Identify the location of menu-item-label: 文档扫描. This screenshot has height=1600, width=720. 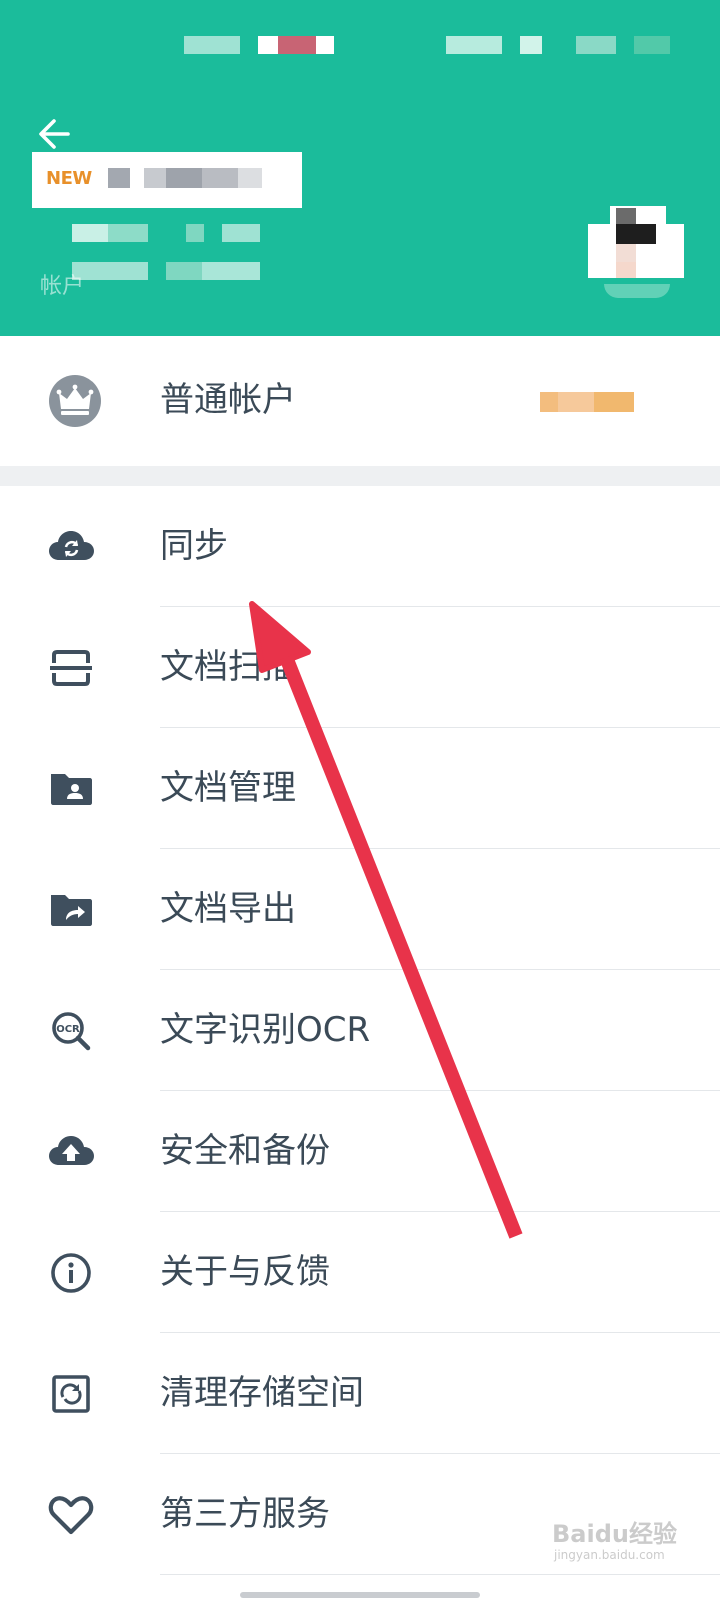
(228, 667).